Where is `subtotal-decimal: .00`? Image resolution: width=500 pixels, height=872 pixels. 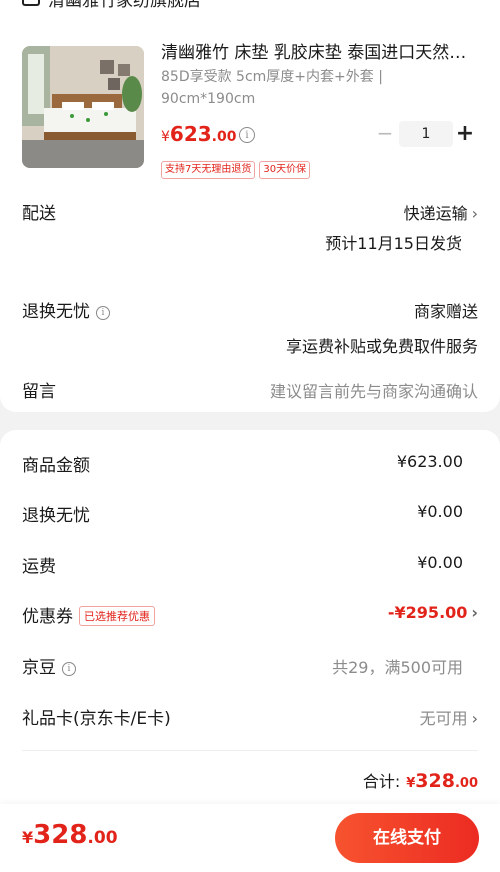 subtotal-decimal: .00 is located at coordinates (466, 783).